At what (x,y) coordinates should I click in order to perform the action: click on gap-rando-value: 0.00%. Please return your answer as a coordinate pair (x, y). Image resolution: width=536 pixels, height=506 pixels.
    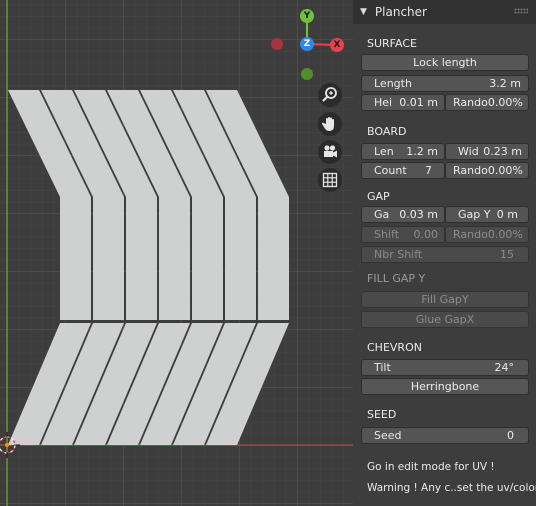
    Looking at the image, I should click on (505, 234).